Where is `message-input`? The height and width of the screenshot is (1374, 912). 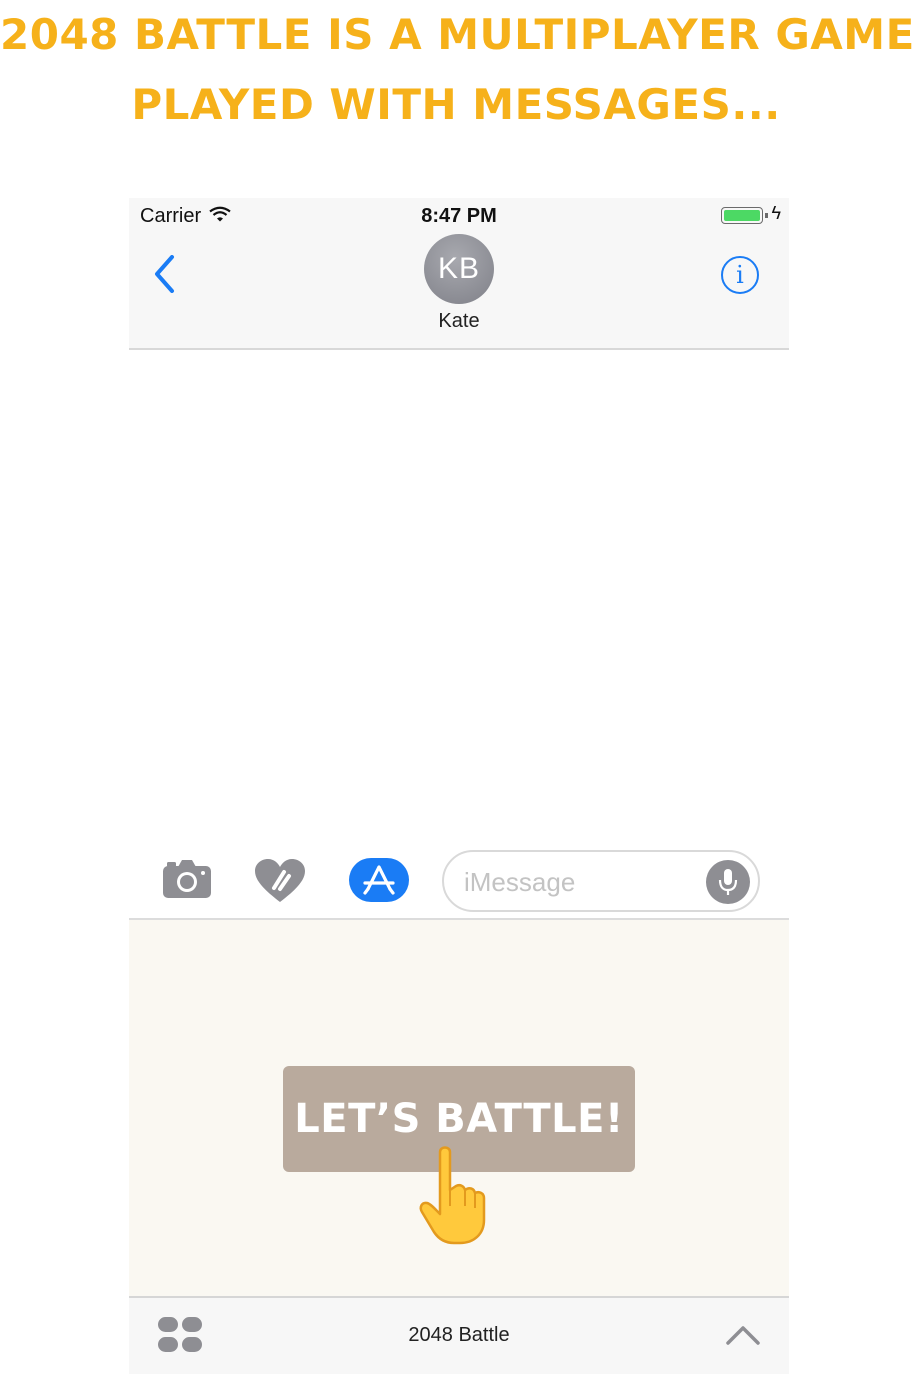 message-input is located at coordinates (574, 882).